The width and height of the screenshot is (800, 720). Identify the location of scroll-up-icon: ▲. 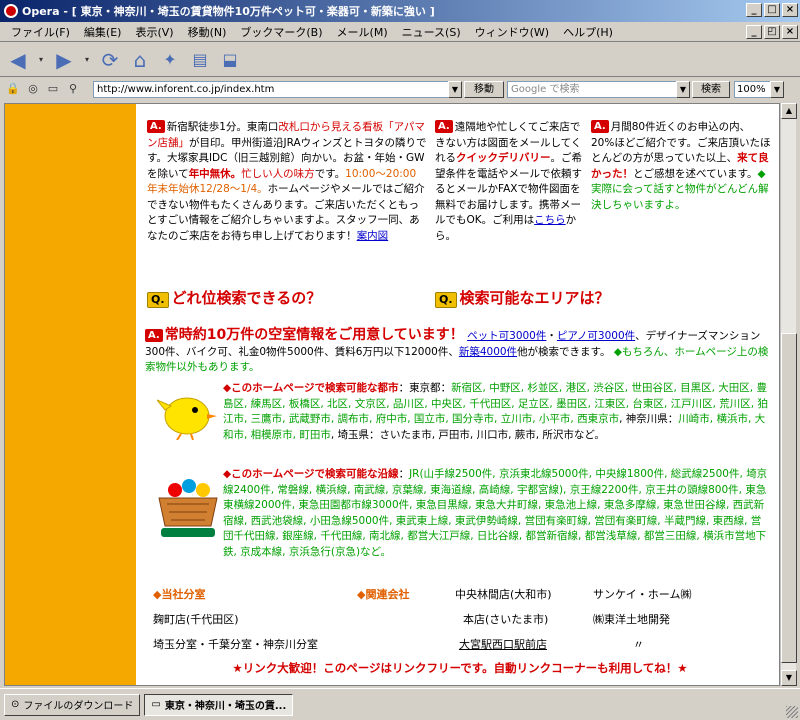
(789, 111).